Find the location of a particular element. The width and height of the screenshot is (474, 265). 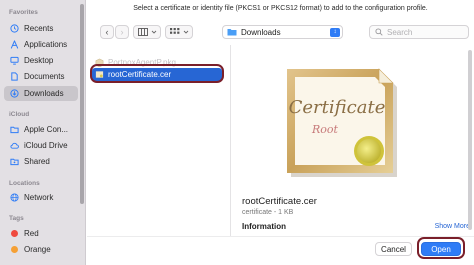

sidebar-item-label: Shared is located at coordinates (37, 161).